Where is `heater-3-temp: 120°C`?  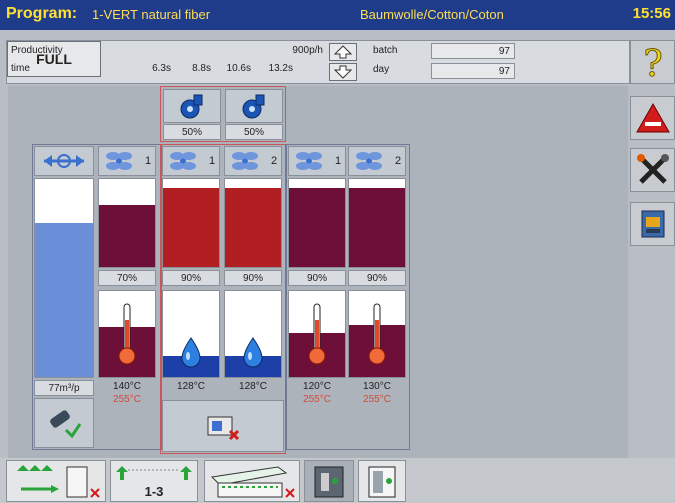
heater-3-temp: 120°C is located at coordinates (317, 386).